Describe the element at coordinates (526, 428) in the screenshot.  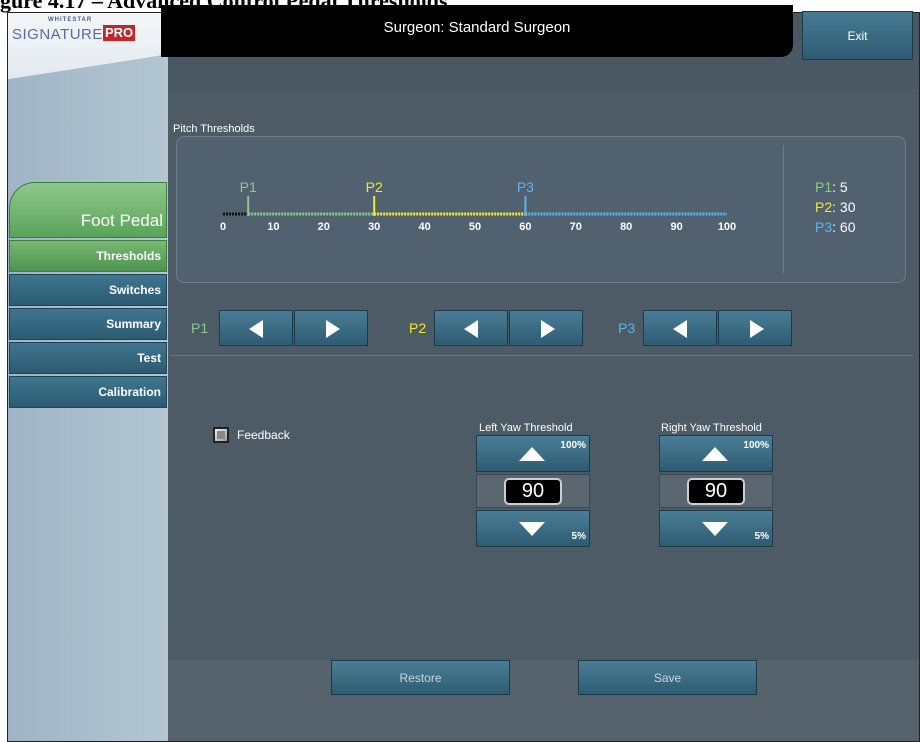
I see `left-yaw-title: Left Yaw Threshold` at that location.